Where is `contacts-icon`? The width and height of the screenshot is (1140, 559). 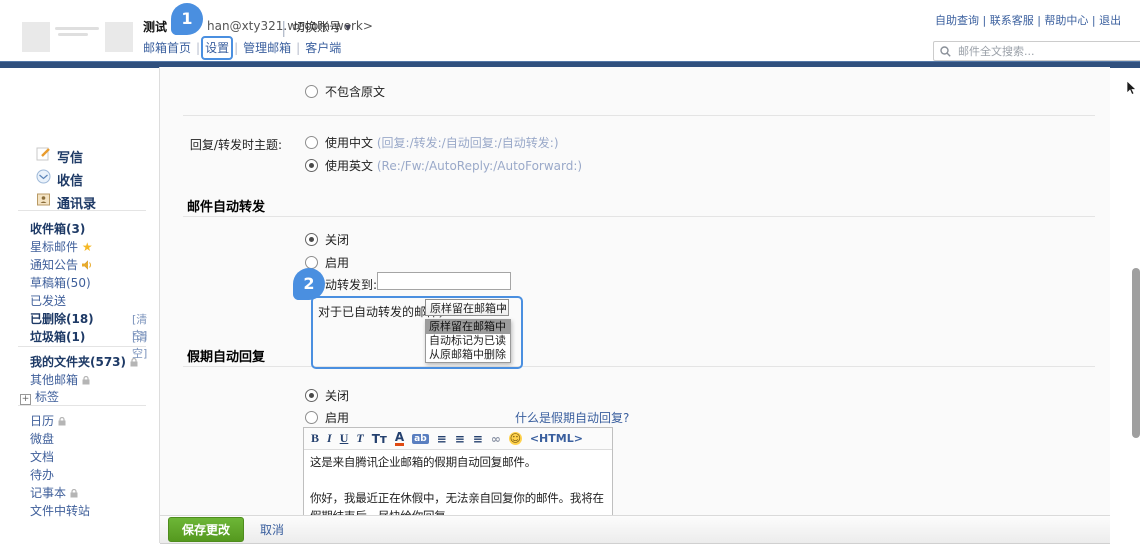
contacts-icon is located at coordinates (43, 201).